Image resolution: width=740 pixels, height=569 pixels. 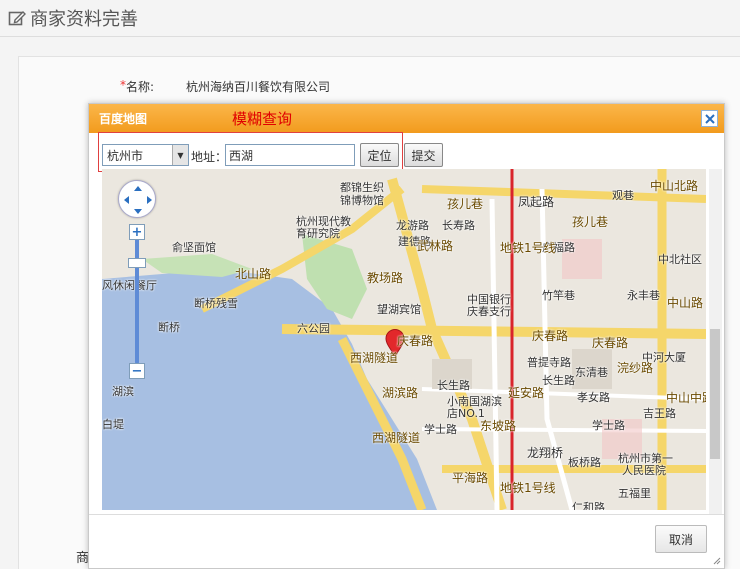 I want to click on map-label: 永丰巷, so click(x=643, y=295).